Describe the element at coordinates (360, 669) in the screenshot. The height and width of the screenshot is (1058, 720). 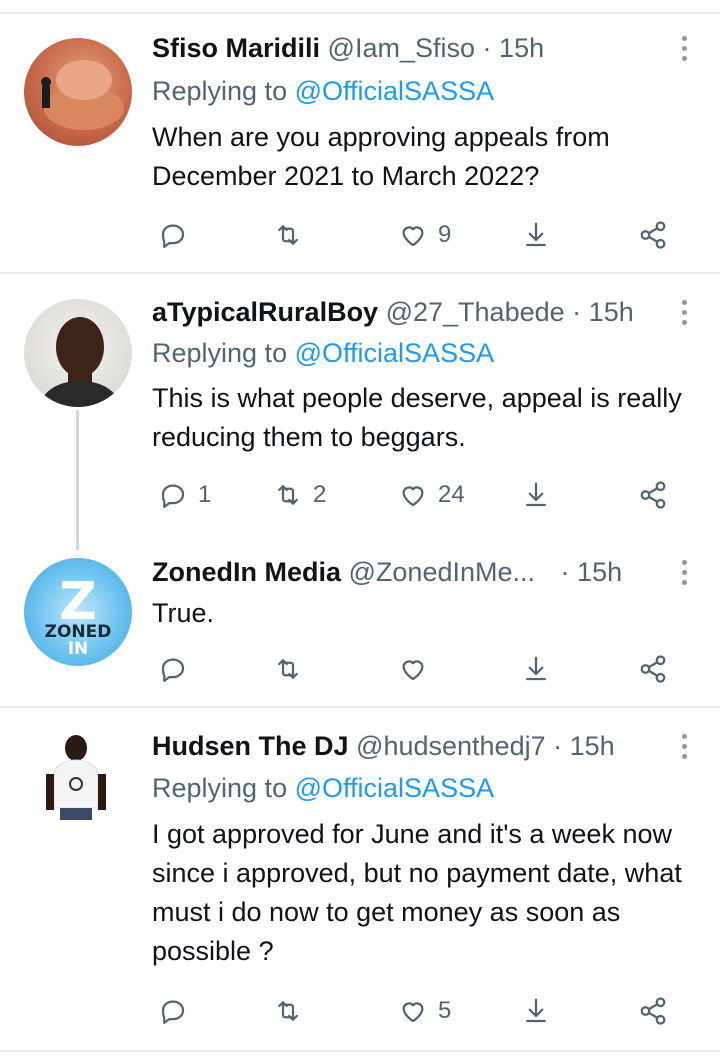
I see `action-bar` at that location.